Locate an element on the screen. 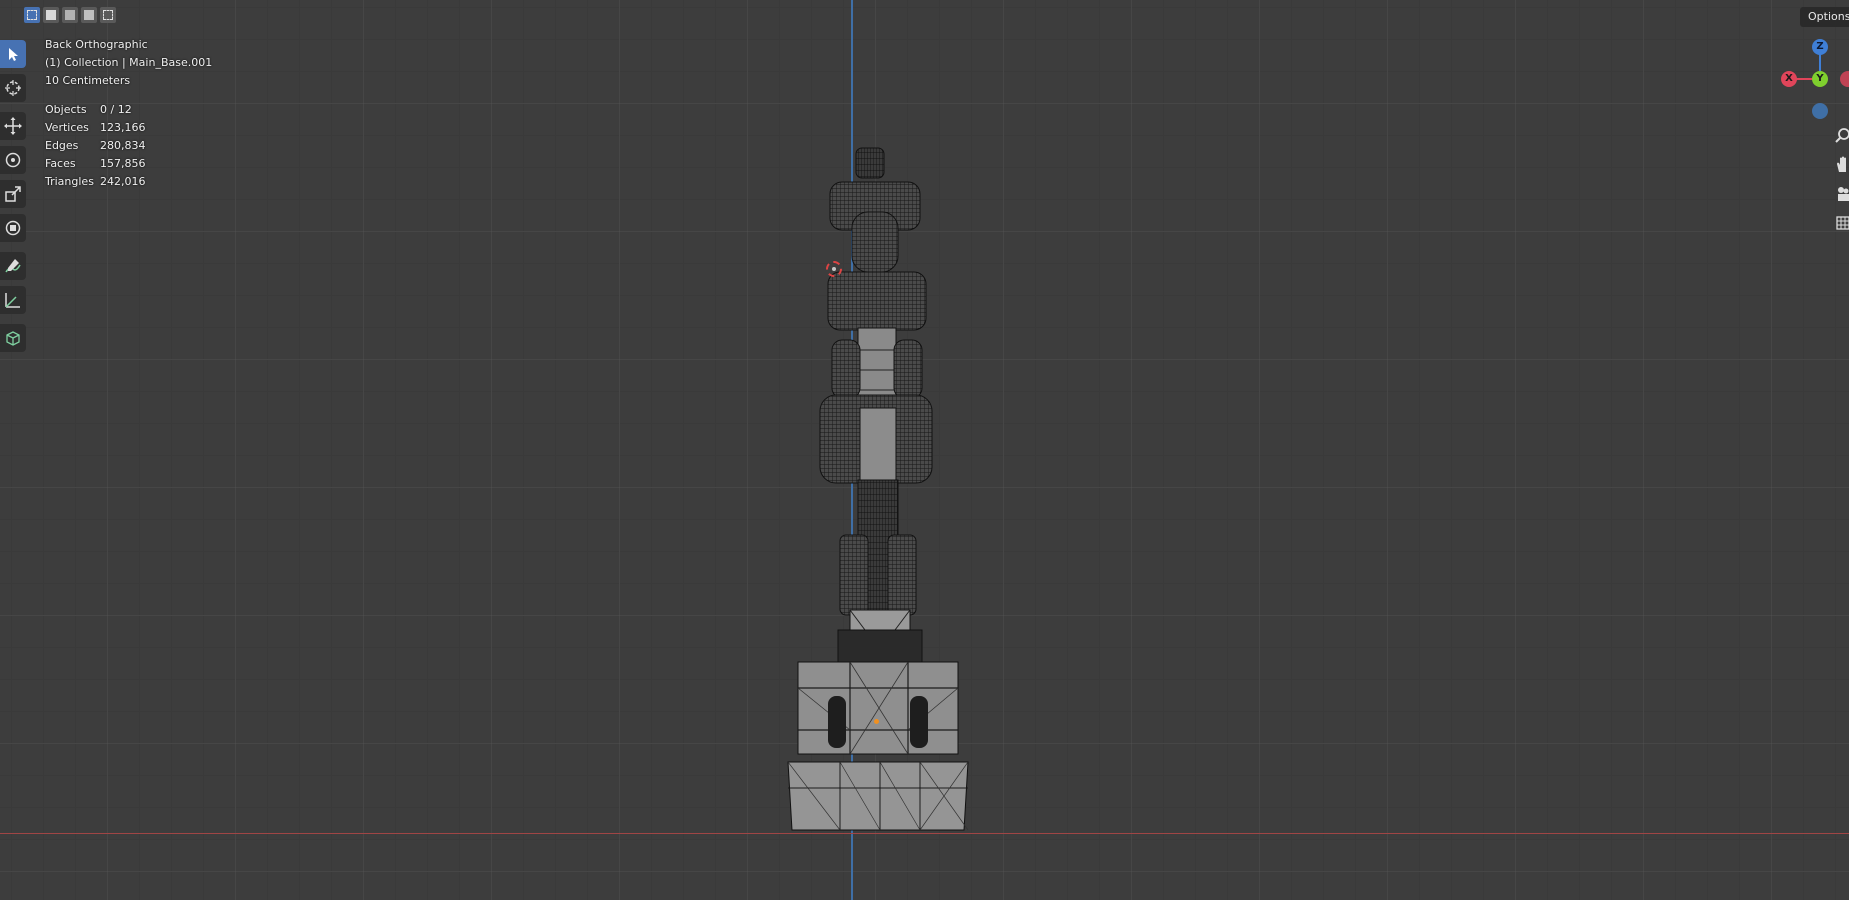  object-origin-dot is located at coordinates (876, 721).